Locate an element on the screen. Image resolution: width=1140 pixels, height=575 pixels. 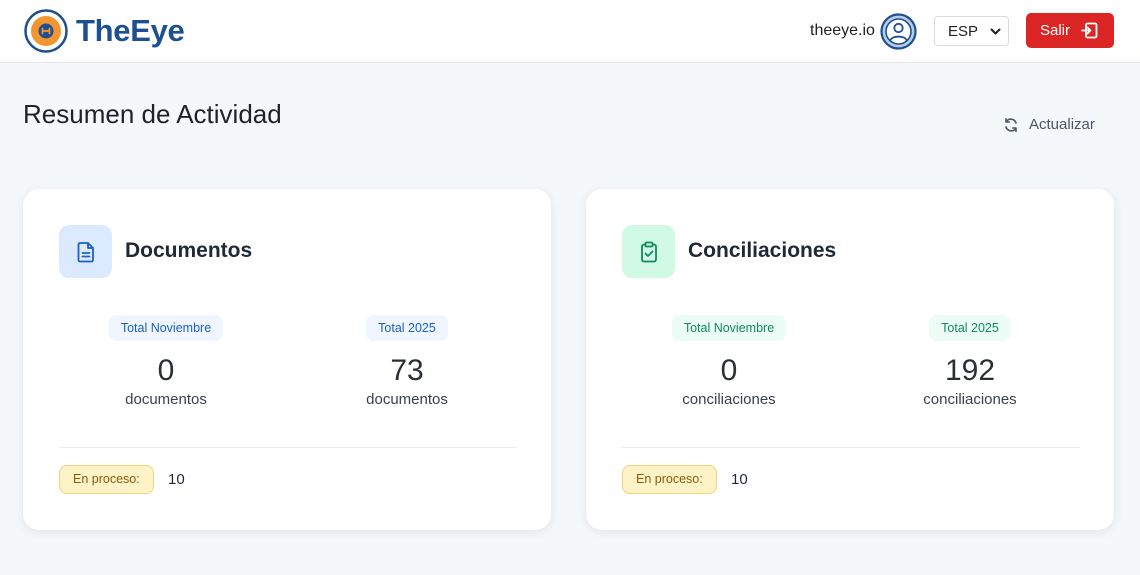
document-icon is located at coordinates (85, 251).